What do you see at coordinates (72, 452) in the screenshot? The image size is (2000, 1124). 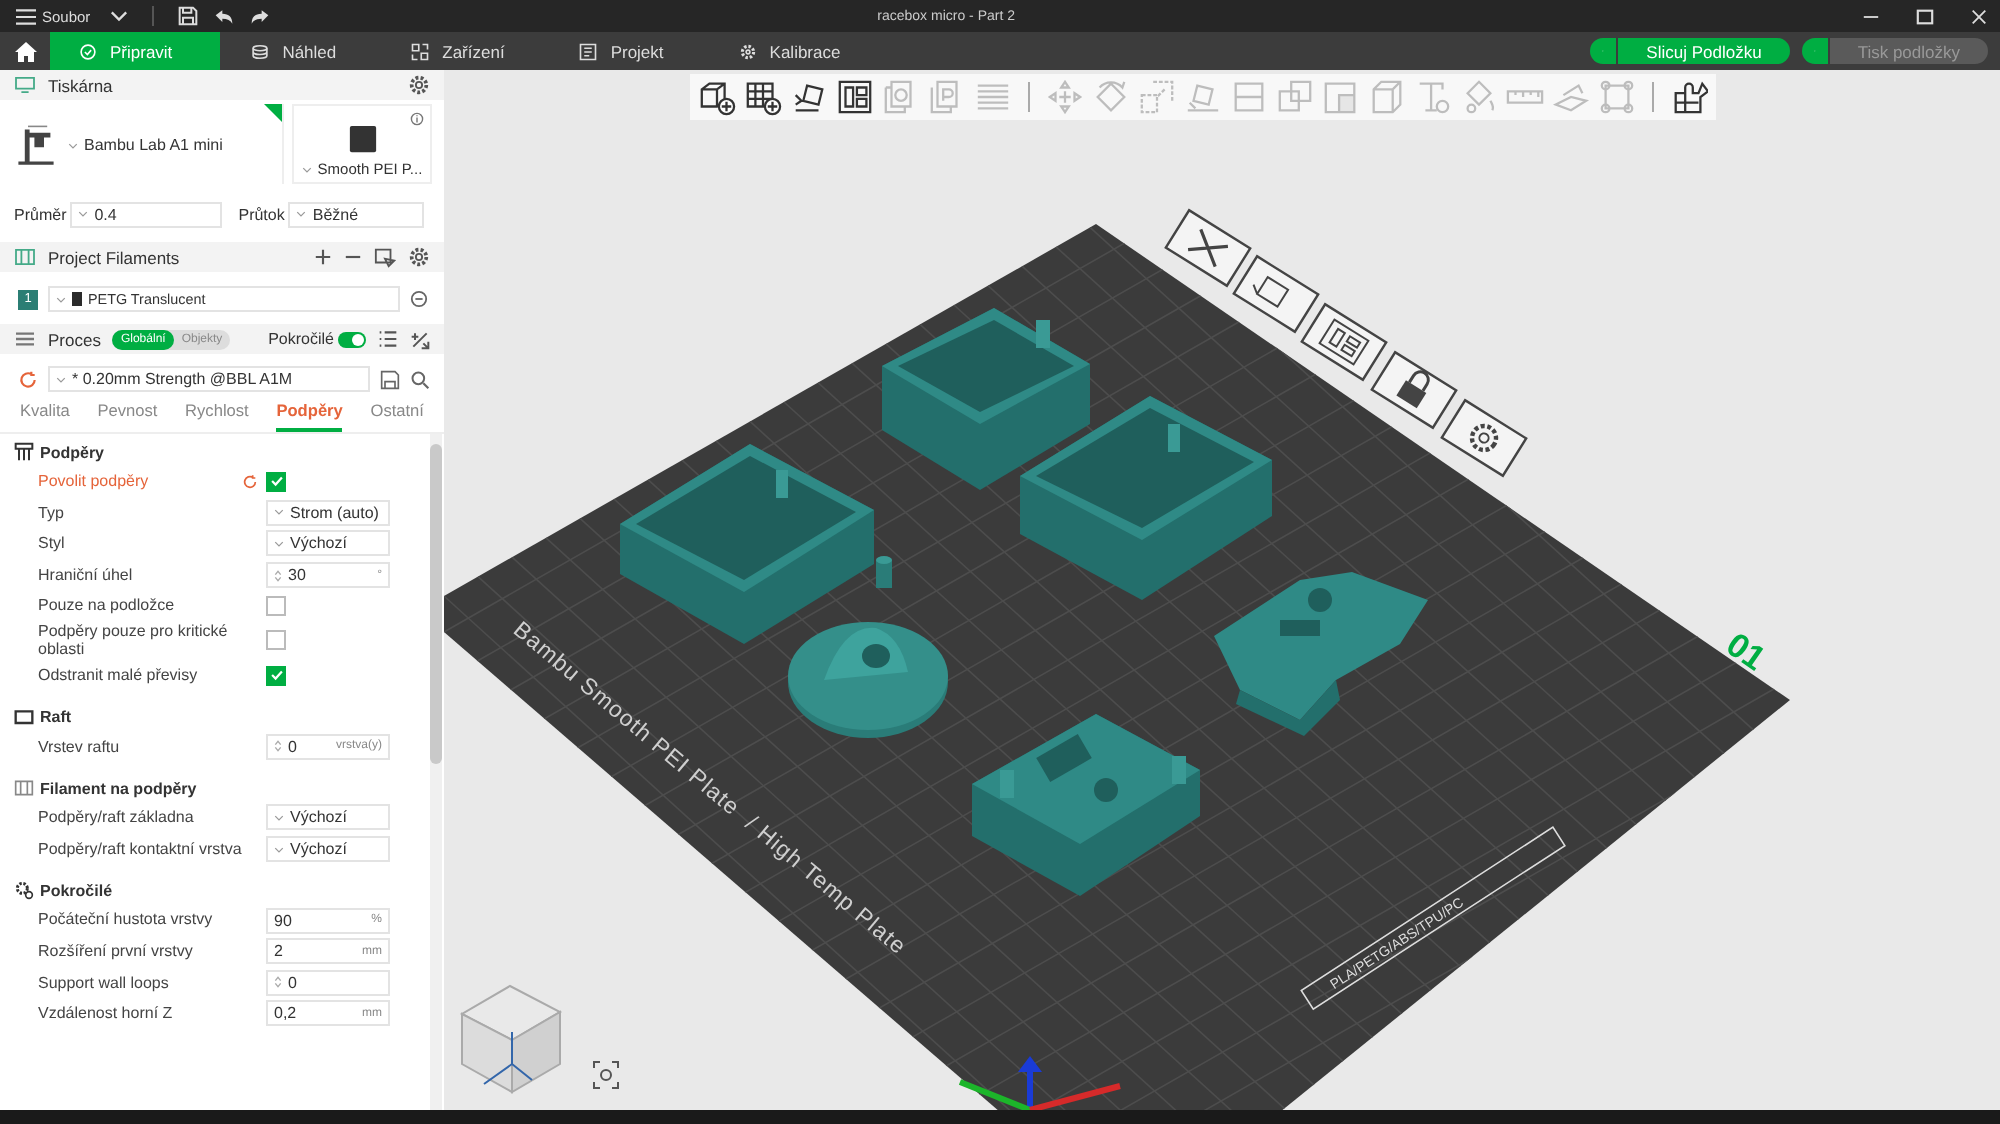 I see `section-title: Podpěry` at bounding box center [72, 452].